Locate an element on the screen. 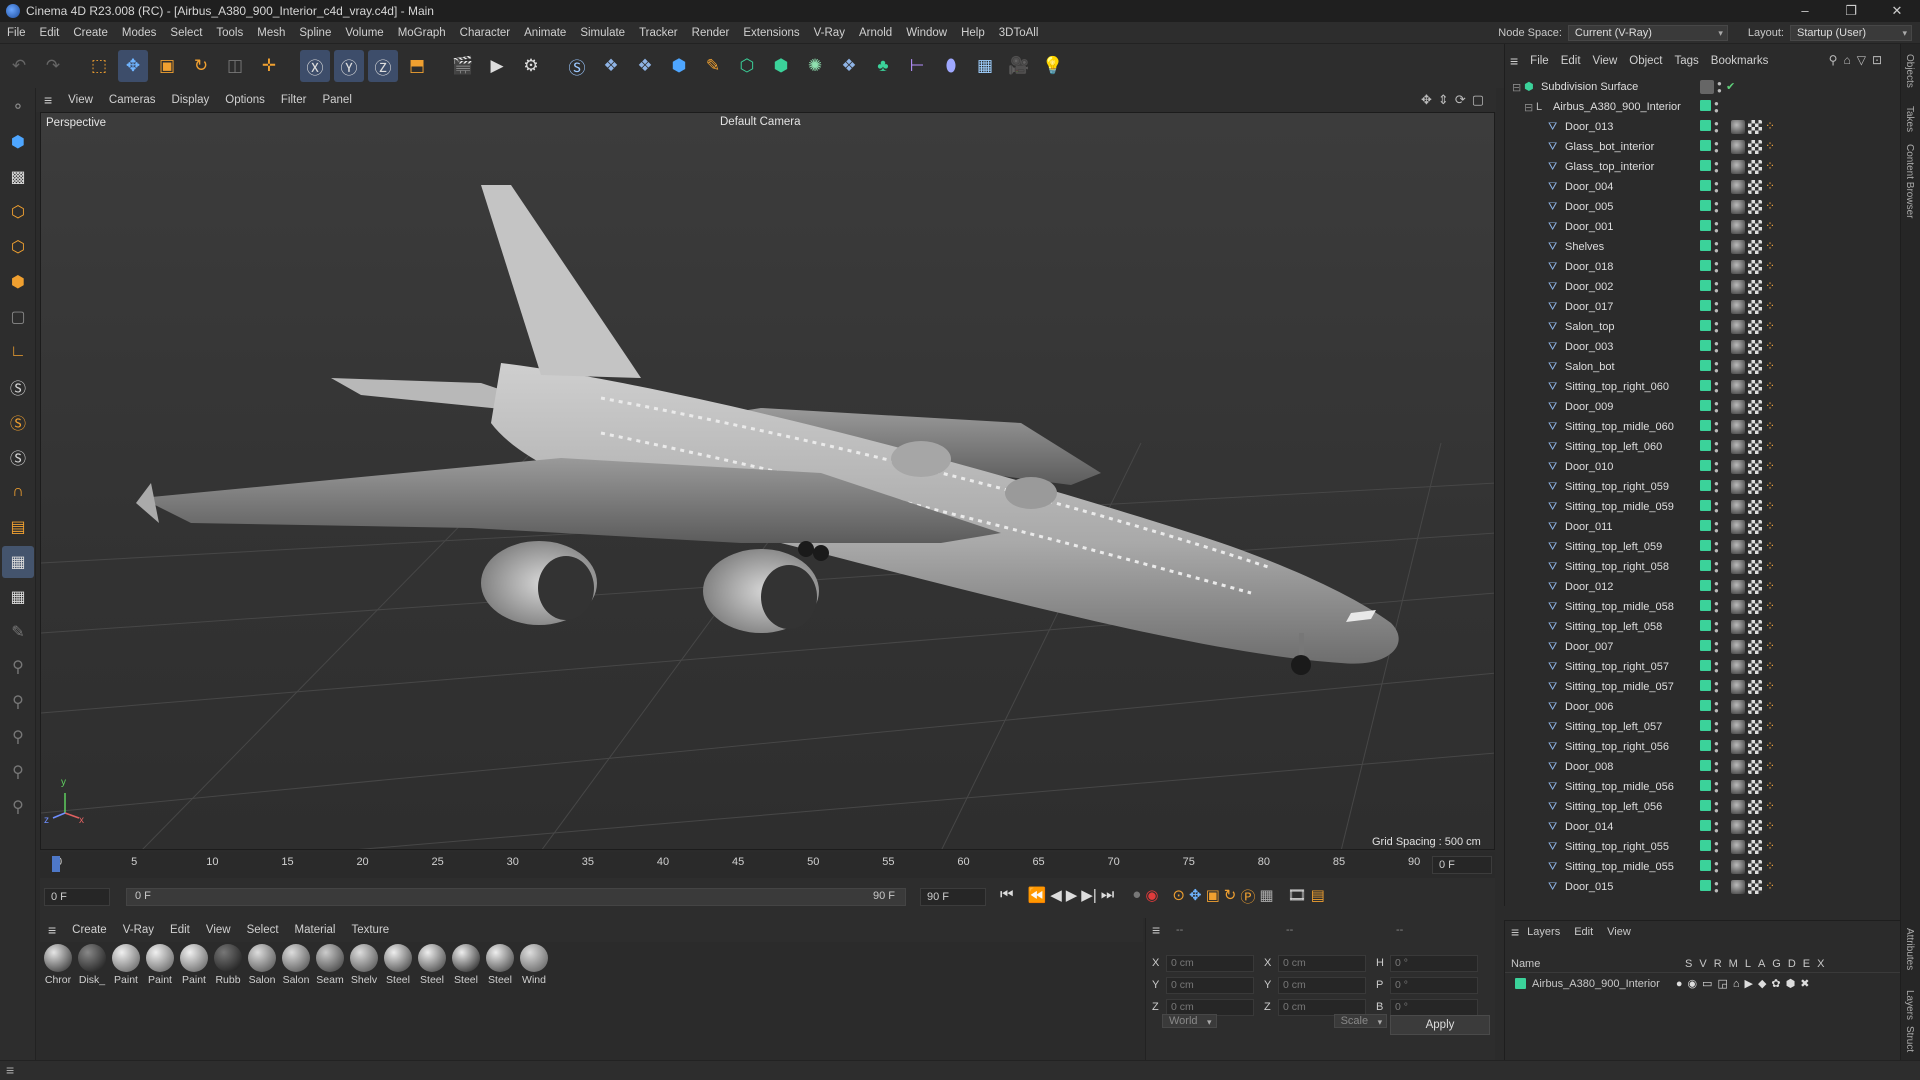 This screenshot has height=1080, width=1920. go-to-end-icon: ⏭ is located at coordinates (1108, 896).